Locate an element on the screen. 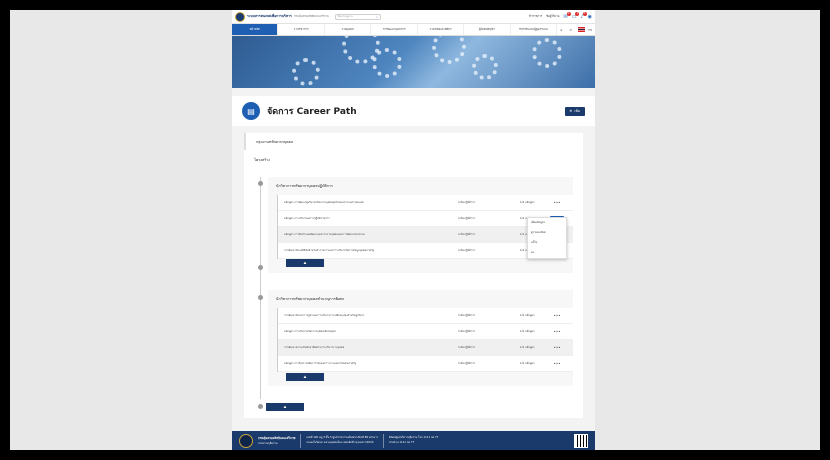  user-icon: ◉ is located at coordinates (590, 17).